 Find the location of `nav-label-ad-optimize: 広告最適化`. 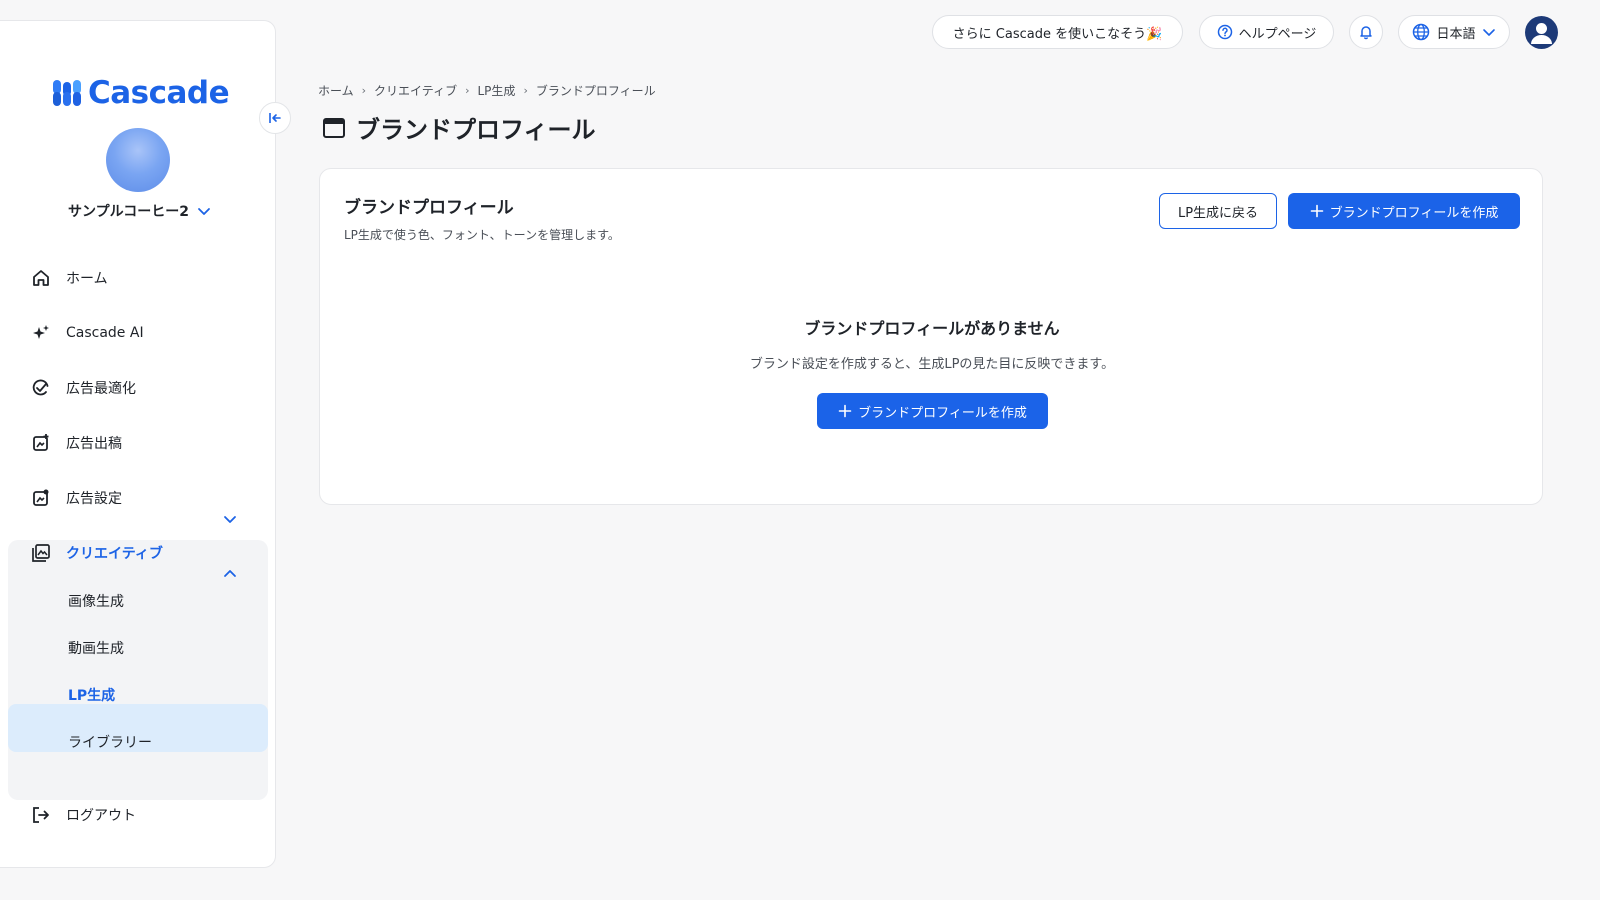

nav-label-ad-optimize: 広告最適化 is located at coordinates (101, 389).